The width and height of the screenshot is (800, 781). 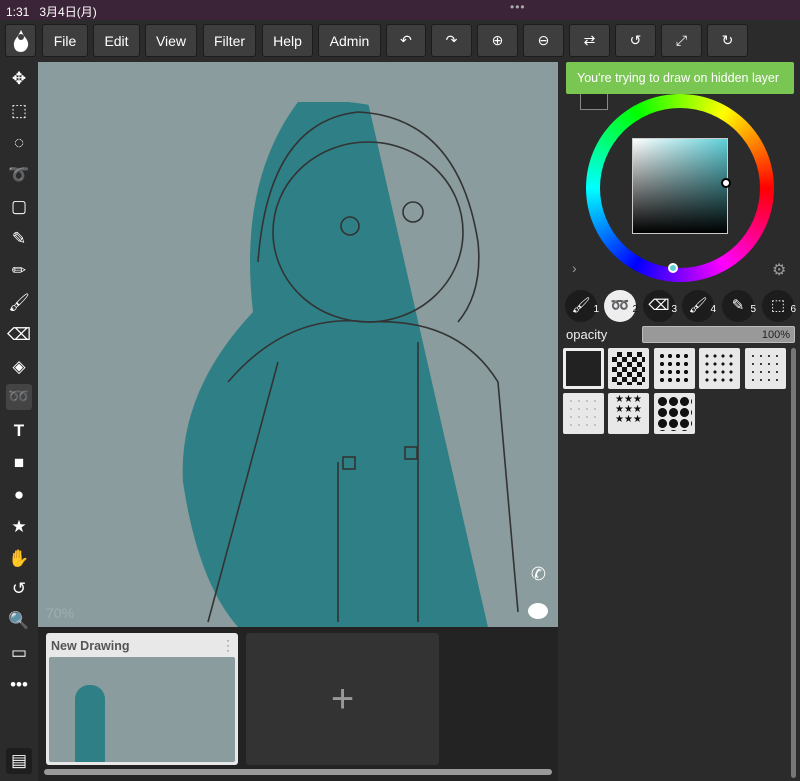 I want to click on menu-help: Help, so click(x=287, y=40).